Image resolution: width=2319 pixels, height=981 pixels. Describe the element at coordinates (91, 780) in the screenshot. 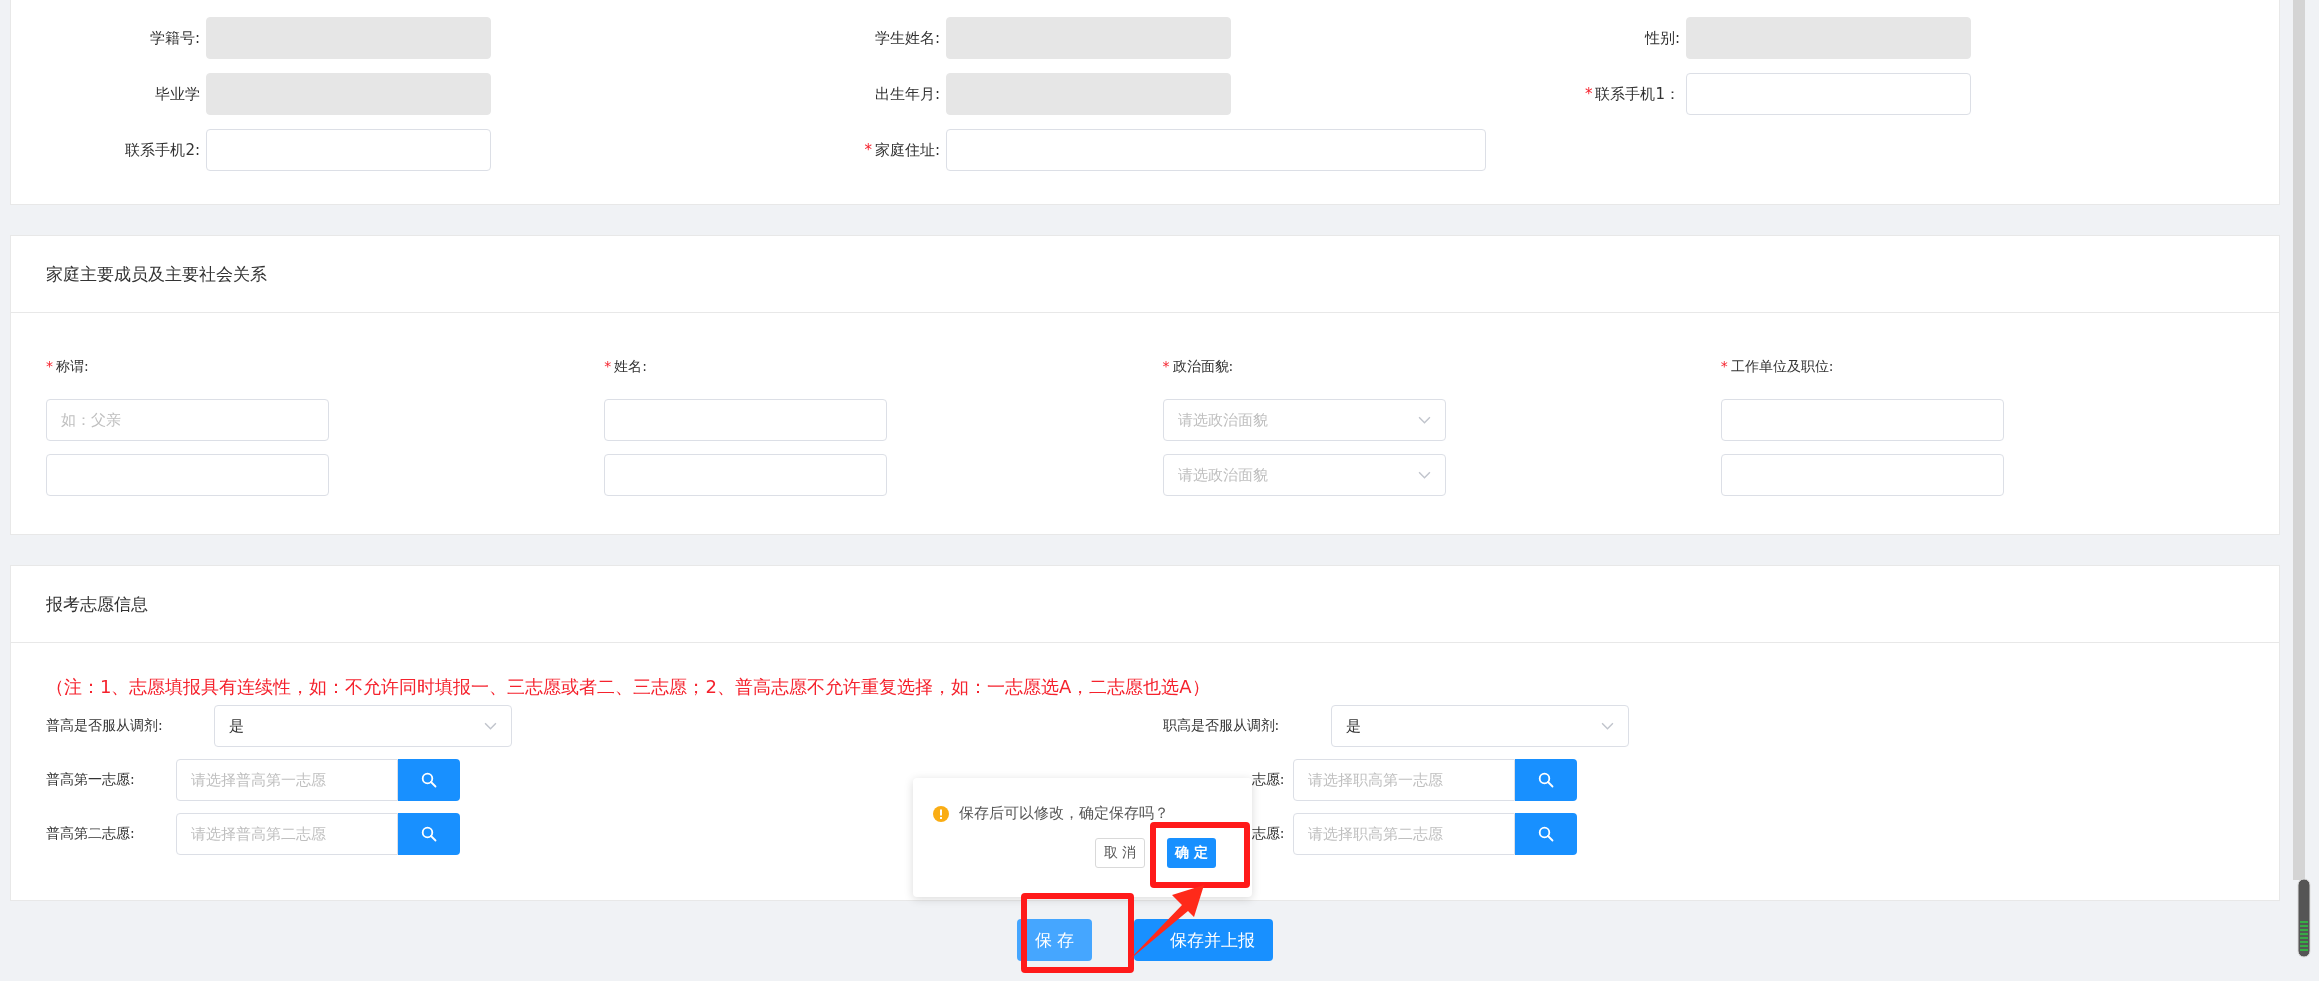

I see `field-label: 普高第一志愿:` at that location.